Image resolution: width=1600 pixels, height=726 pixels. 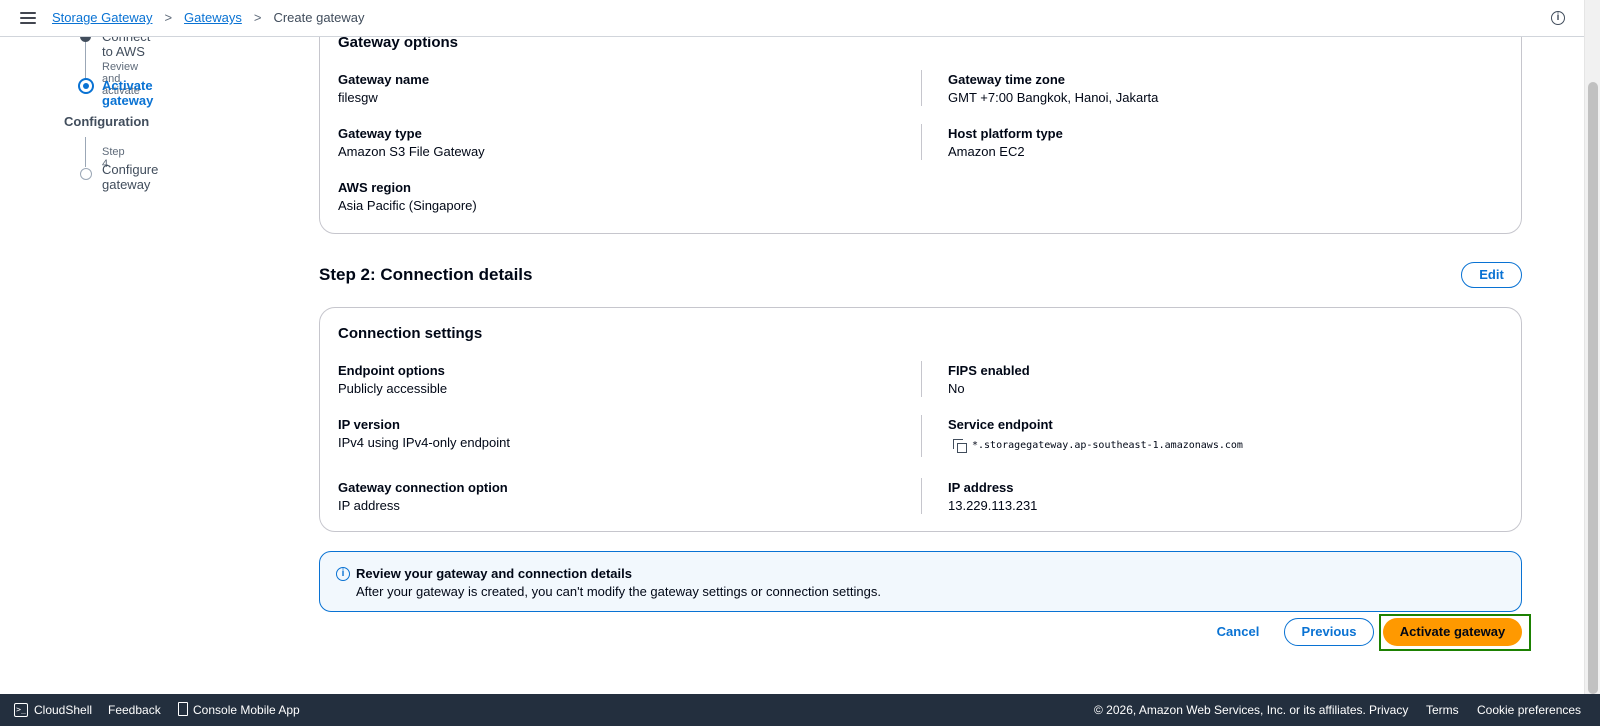 I want to click on step-active-icon, so click(x=86, y=86).